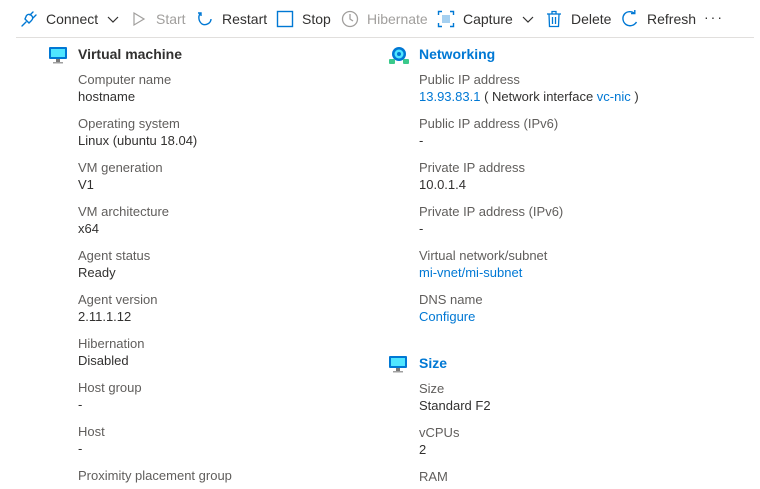 Image resolution: width=760 pixels, height=489 pixels. Describe the element at coordinates (470, 272) in the screenshot. I see `vnet-link: mi-vnet/mi-subnet` at that location.